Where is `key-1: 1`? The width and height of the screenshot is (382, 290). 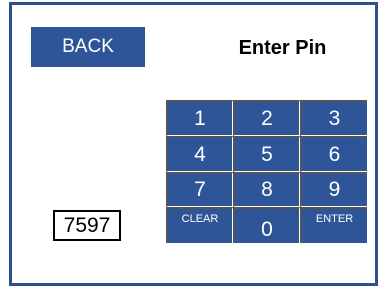
key-1: 1 is located at coordinates (199, 118).